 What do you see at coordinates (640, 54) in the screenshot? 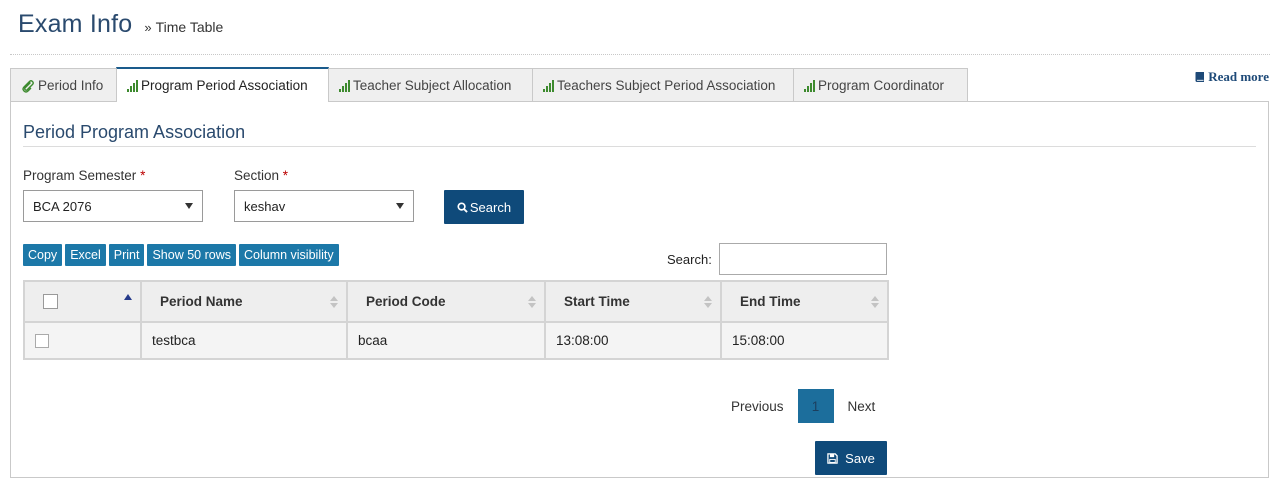
I see `header-divider` at bounding box center [640, 54].